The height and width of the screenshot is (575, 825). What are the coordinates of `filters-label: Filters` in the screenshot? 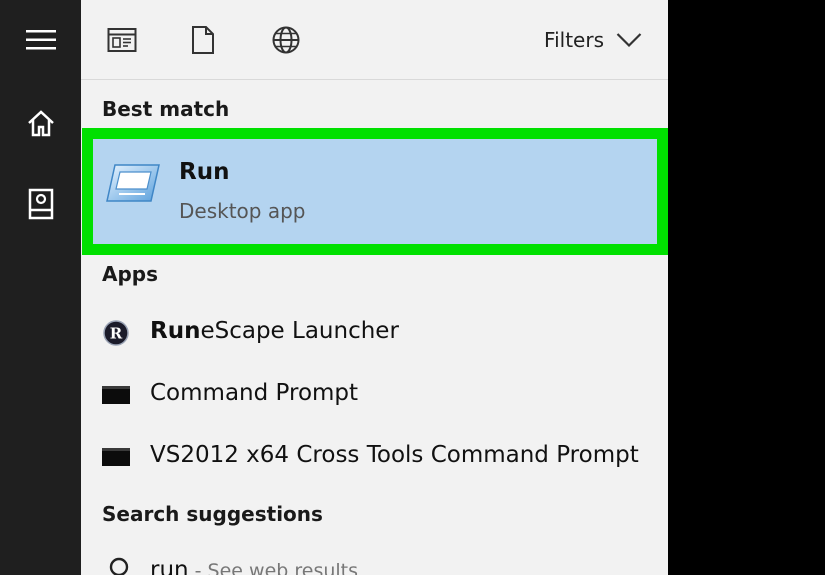 It's located at (574, 40).